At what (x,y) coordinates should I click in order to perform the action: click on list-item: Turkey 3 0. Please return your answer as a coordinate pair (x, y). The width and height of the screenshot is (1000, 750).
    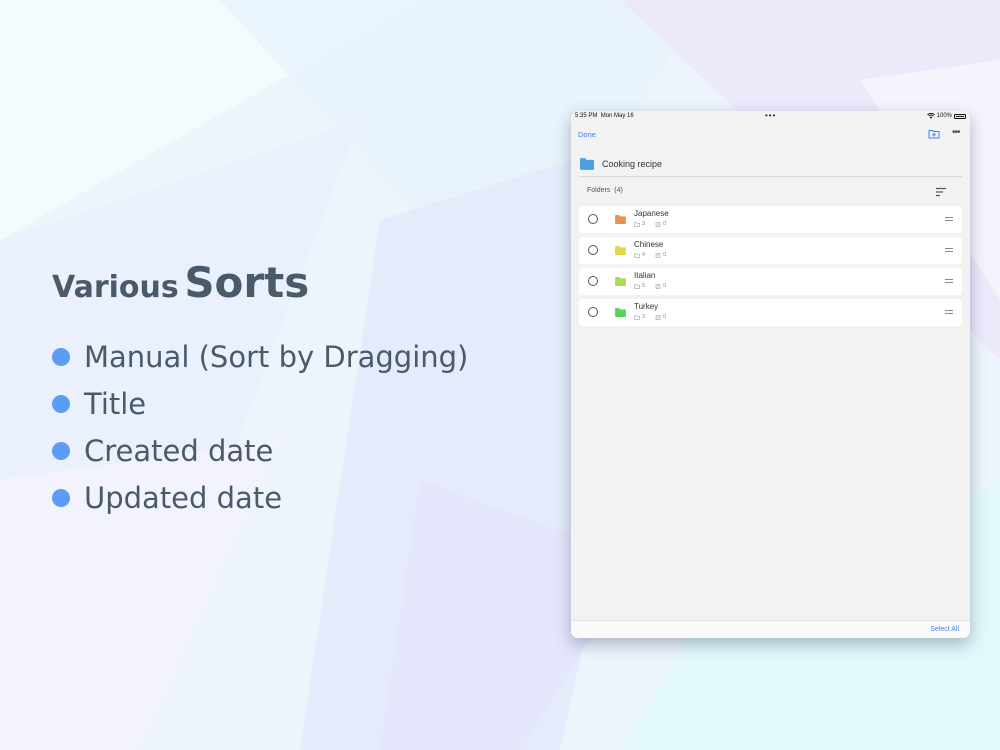
    Looking at the image, I should click on (770, 312).